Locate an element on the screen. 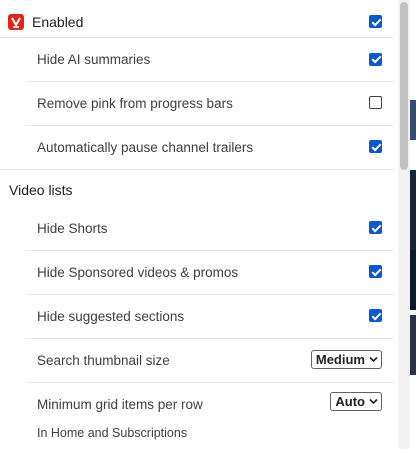 The width and height of the screenshot is (416, 449). setting-hide-ai-summaries: Hide AI summaries is located at coordinates (197, 59).